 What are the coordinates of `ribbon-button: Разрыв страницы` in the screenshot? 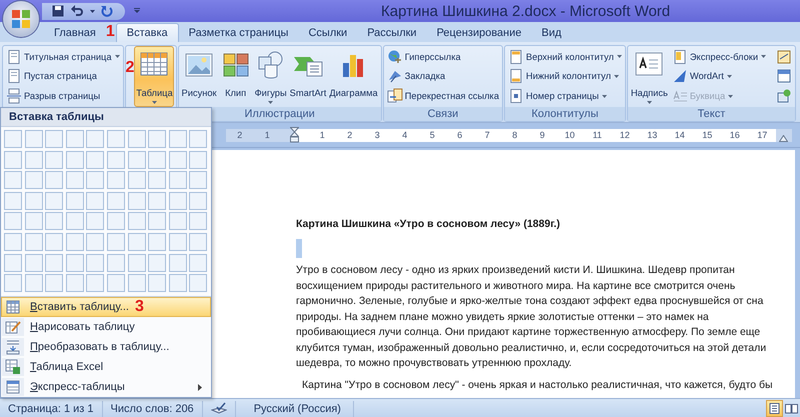 It's located at (63, 96).